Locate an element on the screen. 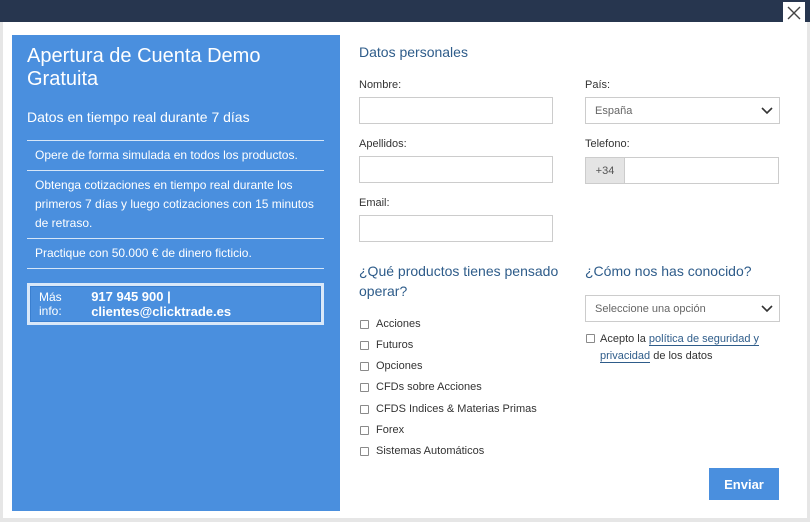 This screenshot has height=522, width=810. product-option-cfds-indices: CFDS Indices & Materias Primas is located at coordinates (448, 409).